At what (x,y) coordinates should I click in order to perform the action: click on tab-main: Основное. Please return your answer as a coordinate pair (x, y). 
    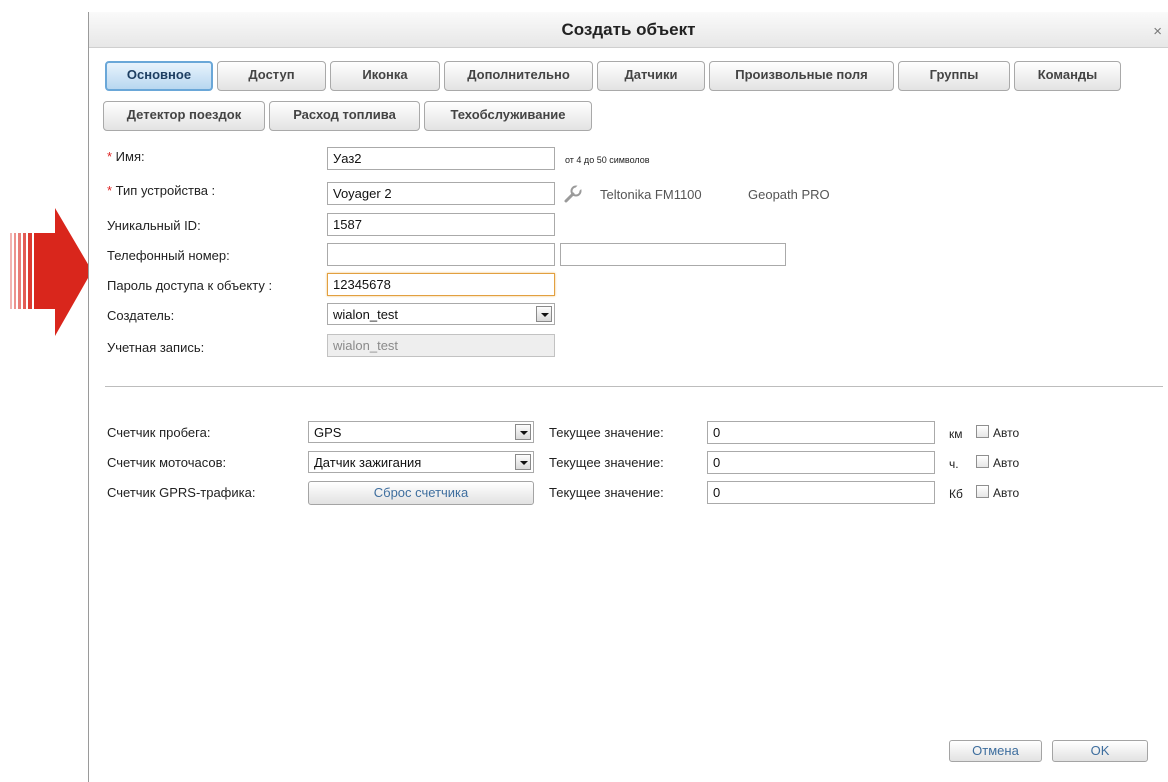
    Looking at the image, I should click on (159, 76).